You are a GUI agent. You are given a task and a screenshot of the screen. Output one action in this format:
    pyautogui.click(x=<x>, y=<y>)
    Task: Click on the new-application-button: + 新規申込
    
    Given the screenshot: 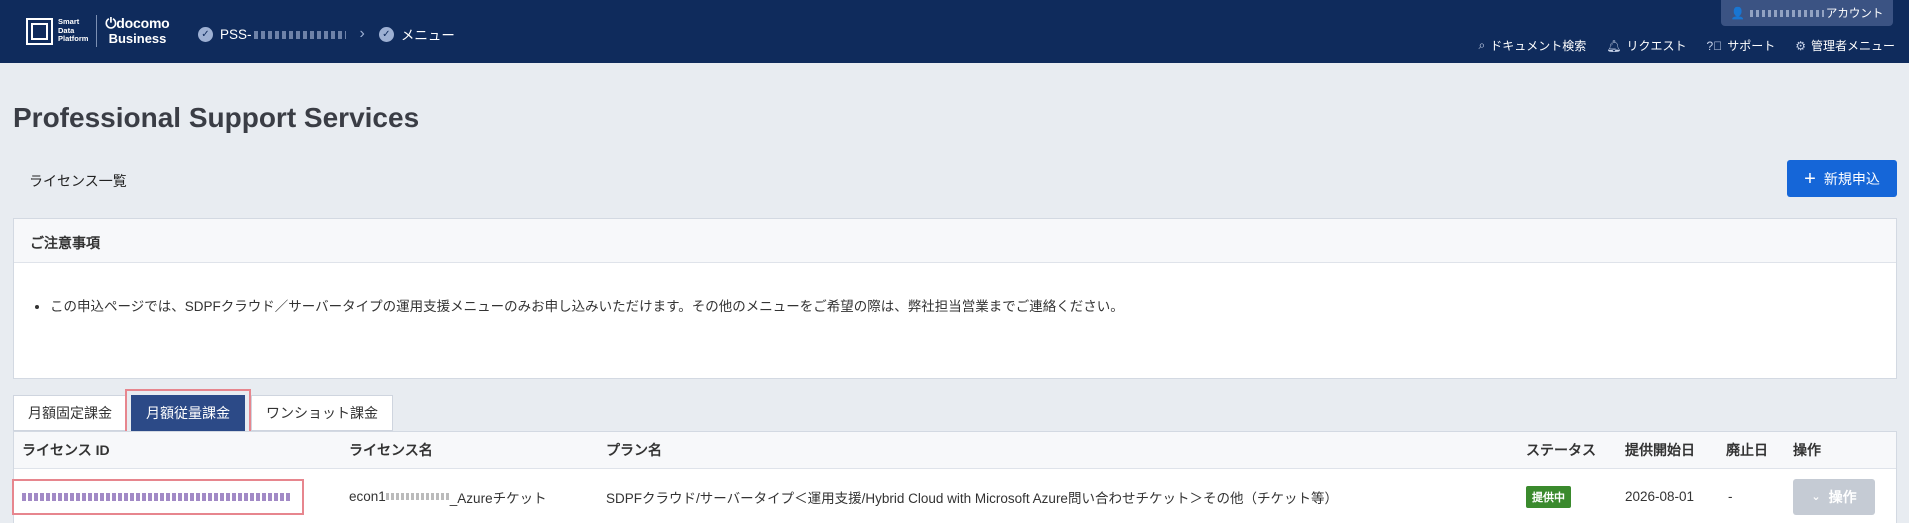 What is the action you would take?
    pyautogui.click(x=1842, y=178)
    